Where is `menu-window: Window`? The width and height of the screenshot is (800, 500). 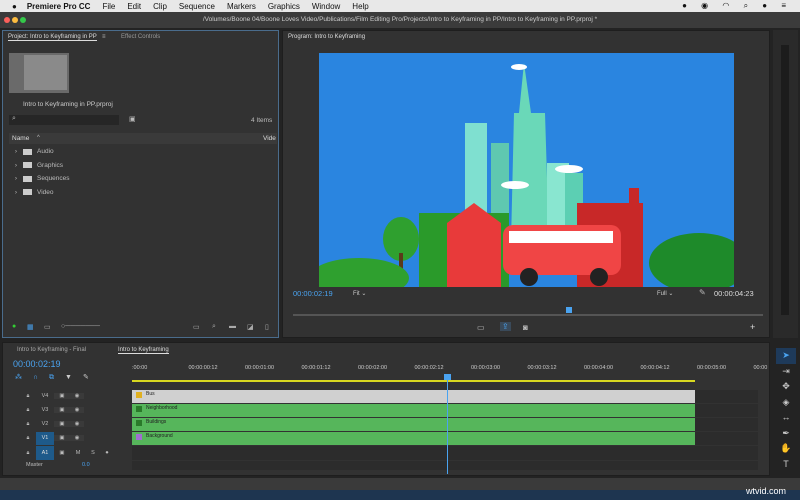
menu-window: Window is located at coordinates (326, 6).